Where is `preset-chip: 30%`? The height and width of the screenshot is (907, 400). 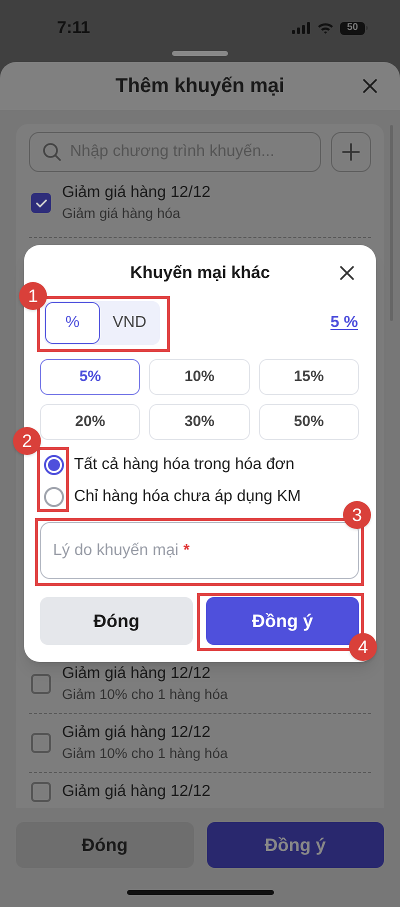 preset-chip: 30% is located at coordinates (199, 422).